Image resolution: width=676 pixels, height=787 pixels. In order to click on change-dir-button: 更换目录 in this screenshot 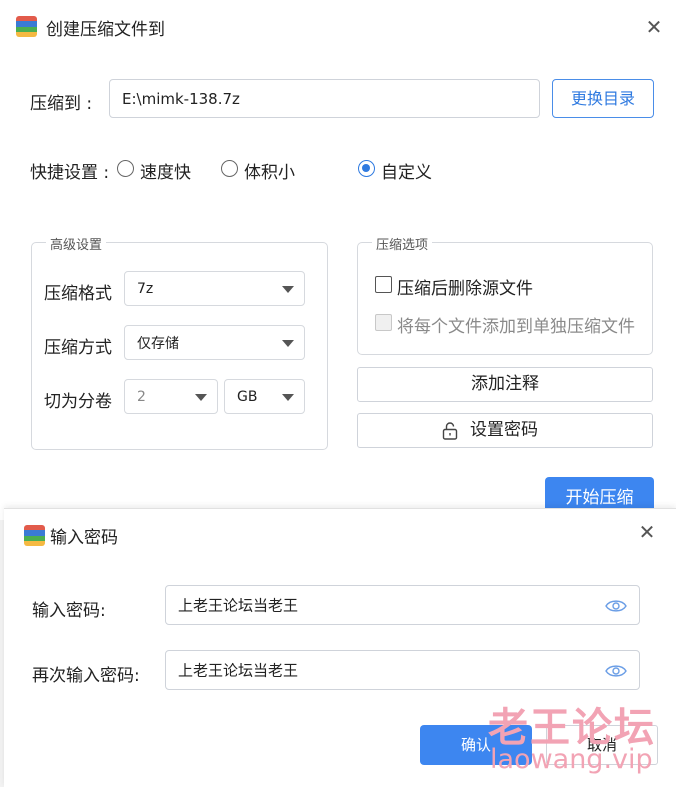, I will do `click(603, 98)`.